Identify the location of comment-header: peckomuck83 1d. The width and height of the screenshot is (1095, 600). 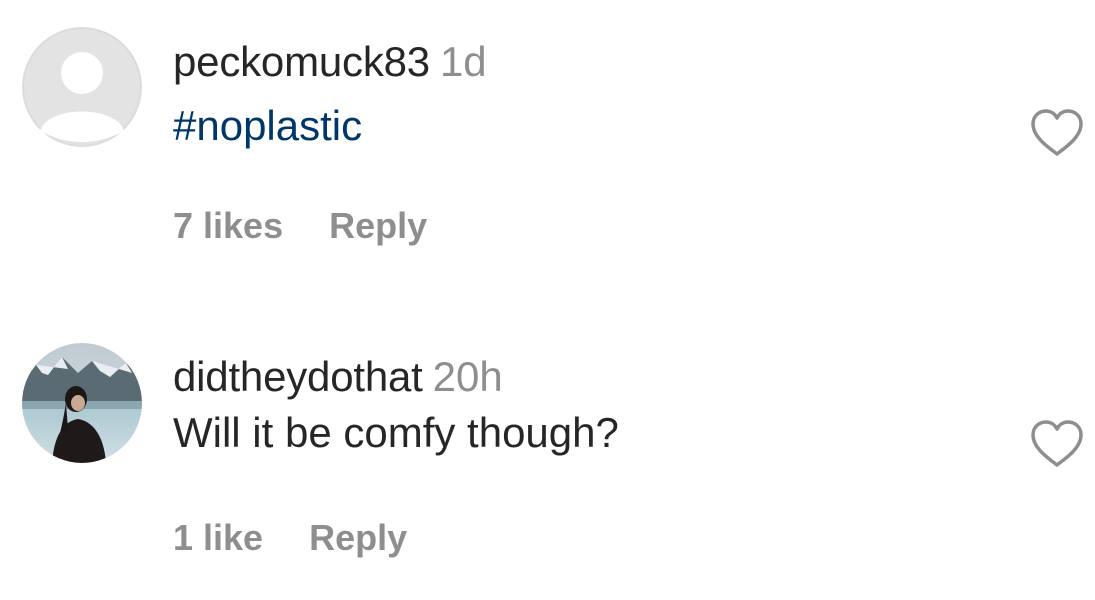
(330, 62).